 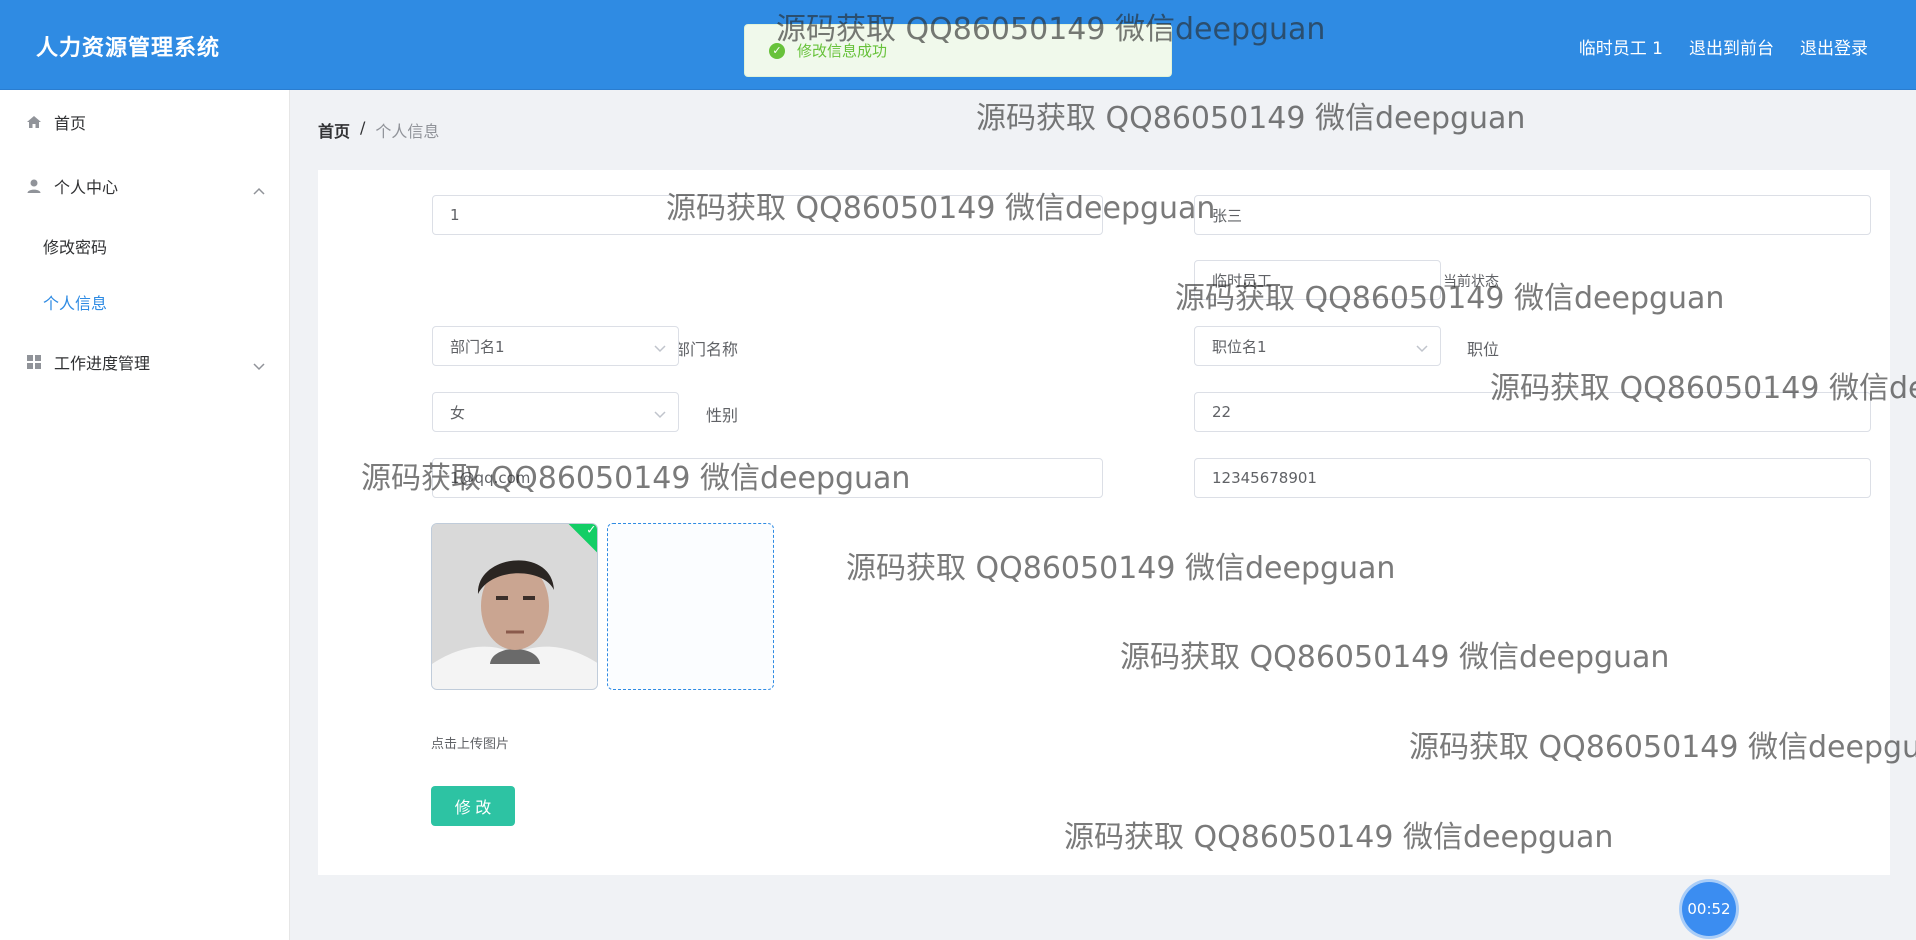 What do you see at coordinates (555, 412) in the screenshot?
I see `gender-select: 女` at bounding box center [555, 412].